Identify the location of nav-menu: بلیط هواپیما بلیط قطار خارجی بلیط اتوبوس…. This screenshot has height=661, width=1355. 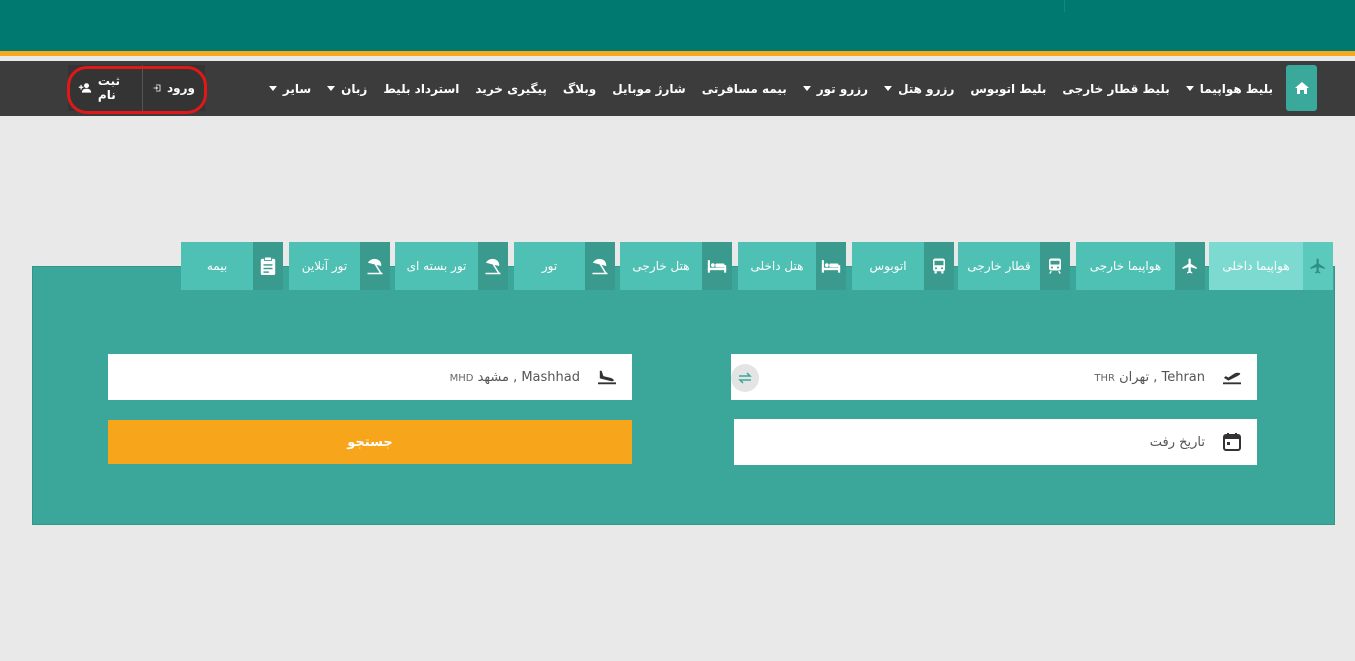
(770, 88).